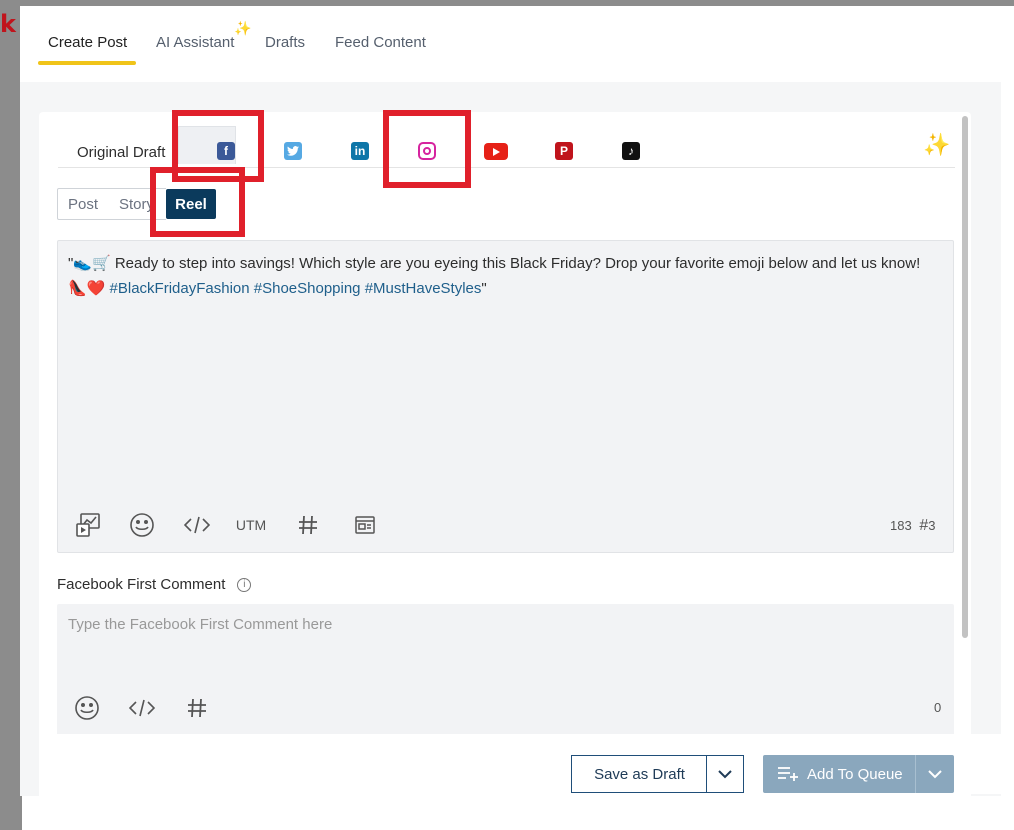 The image size is (1014, 830). What do you see at coordinates (243, 28) in the screenshot?
I see `sparkle-icon: ✨` at bounding box center [243, 28].